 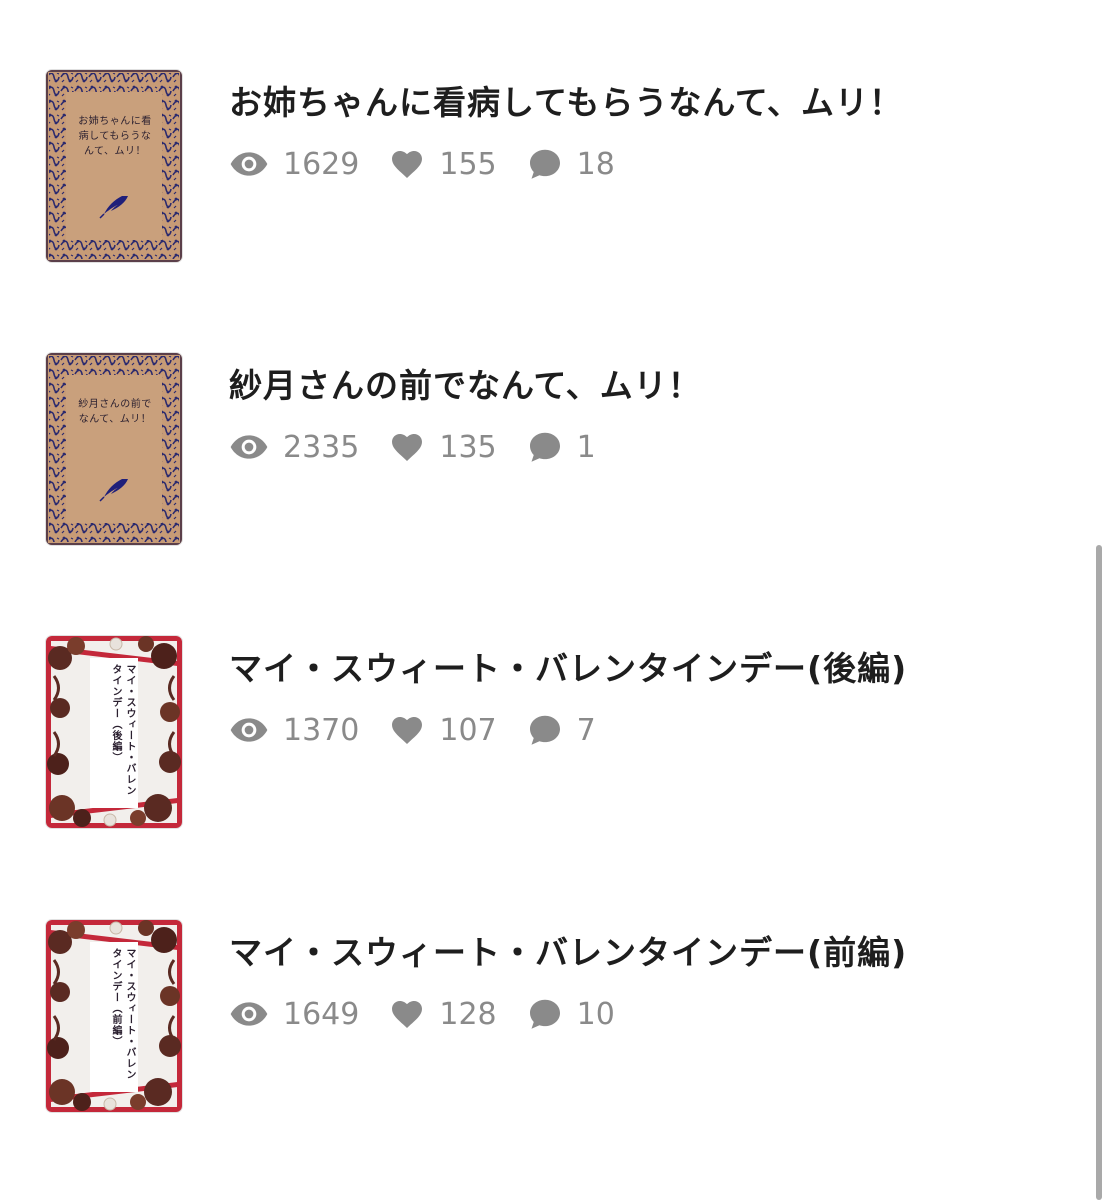 I want to click on scrollbar, so click(x=1099, y=872).